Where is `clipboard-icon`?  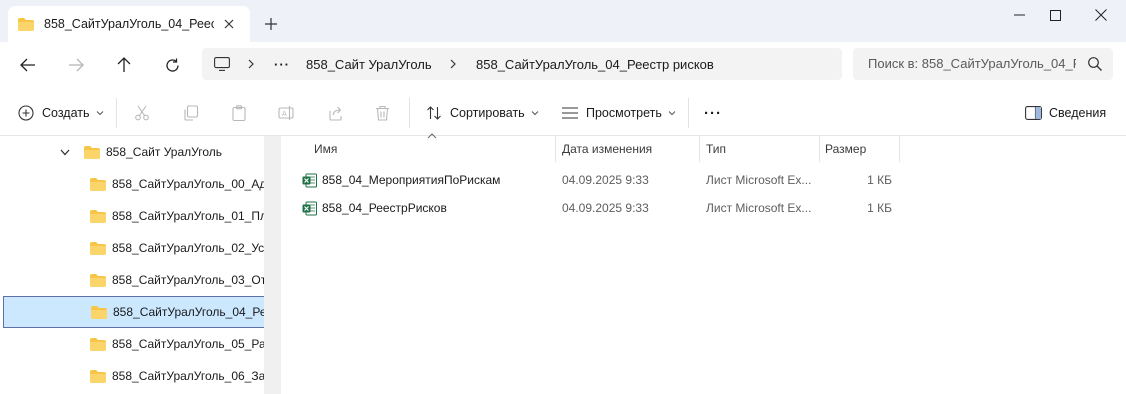
clipboard-icon is located at coordinates (239, 113).